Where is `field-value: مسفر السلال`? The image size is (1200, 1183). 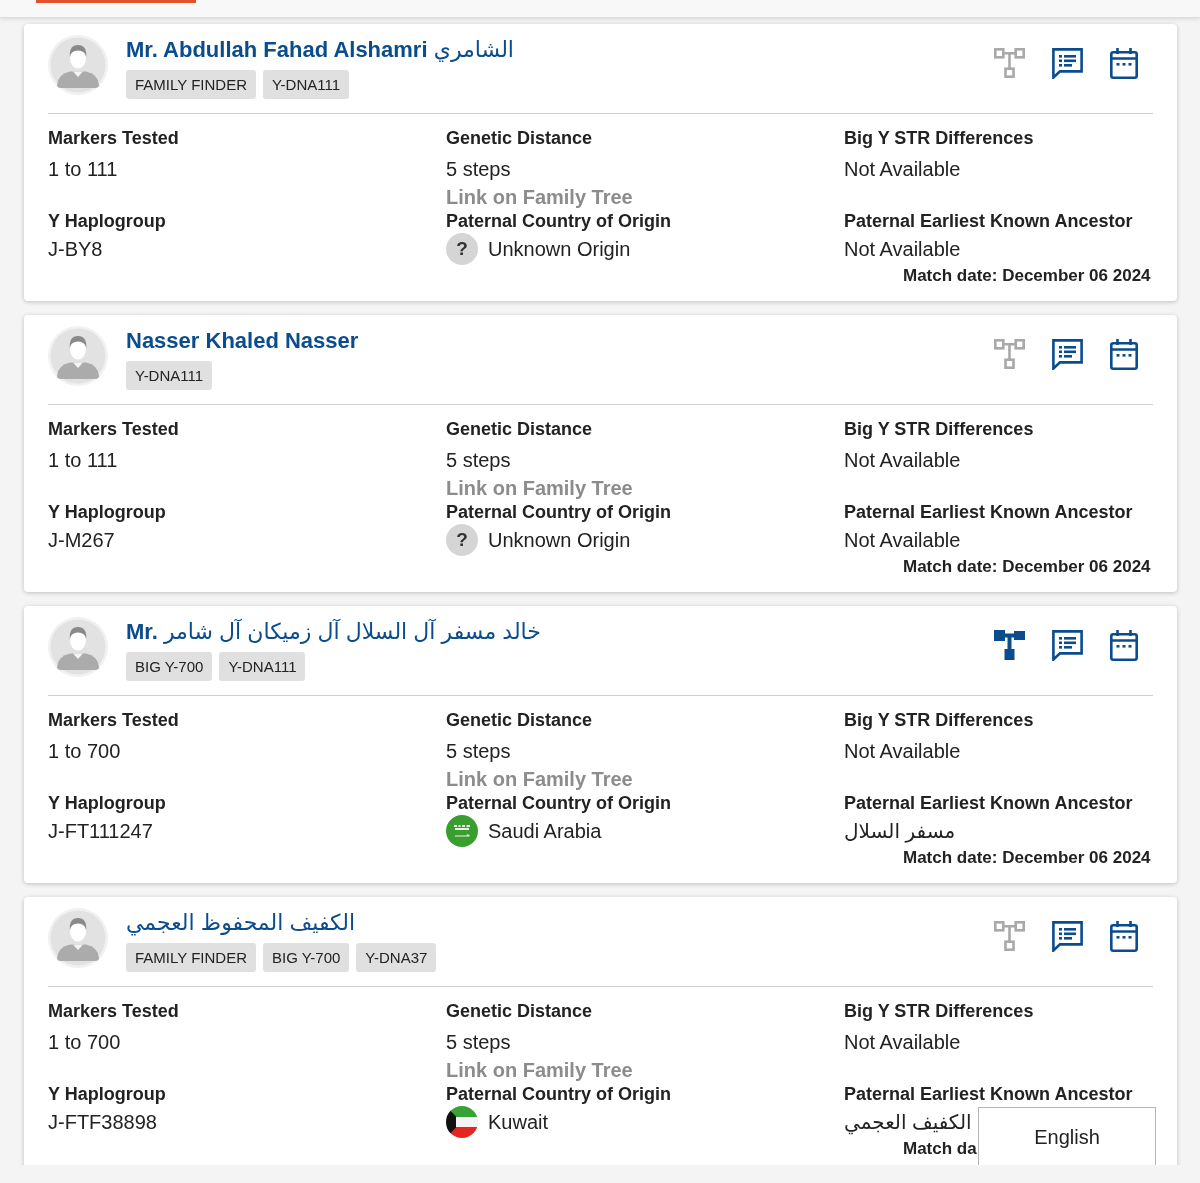
field-value: مسفر السلال is located at coordinates (900, 831).